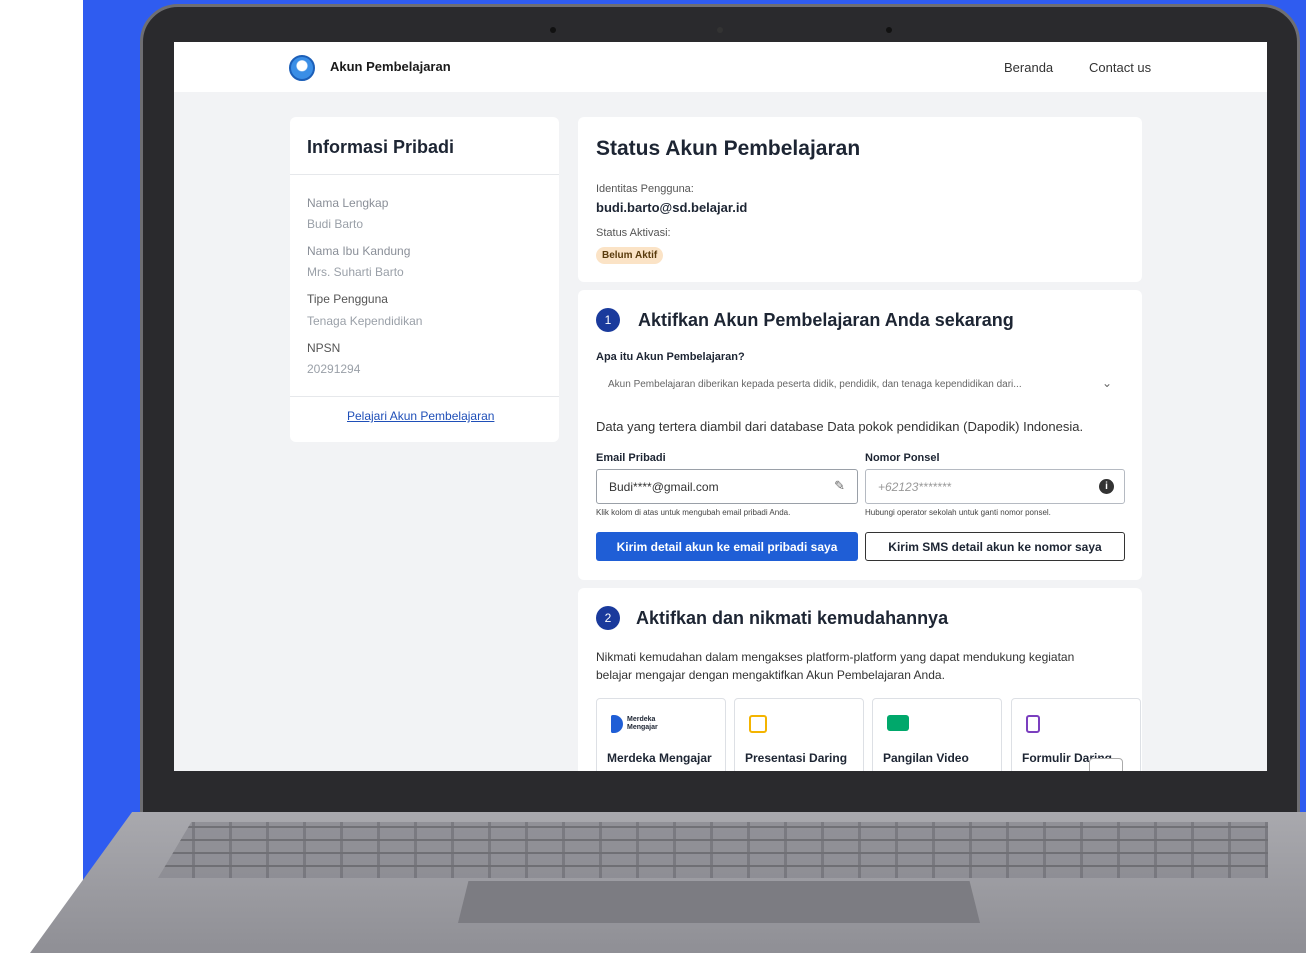 The height and width of the screenshot is (953, 1306). Describe the element at coordinates (630, 255) in the screenshot. I see `status-badge: Belum Aktif` at that location.